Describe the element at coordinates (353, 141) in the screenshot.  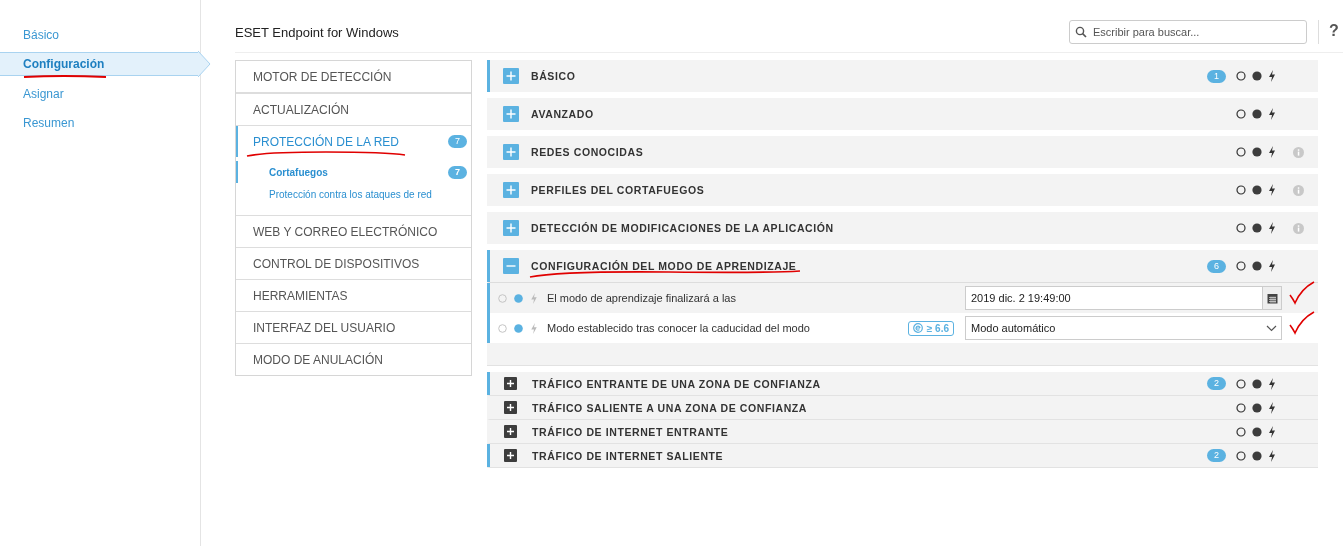
I see `category-item: PROTECCIÓN DE LA RED 7` at that location.